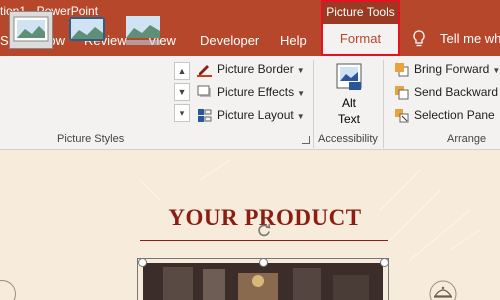 The image size is (500, 300). Describe the element at coordinates (182, 113) in the screenshot. I see `gallery-more-button: ▾` at that location.